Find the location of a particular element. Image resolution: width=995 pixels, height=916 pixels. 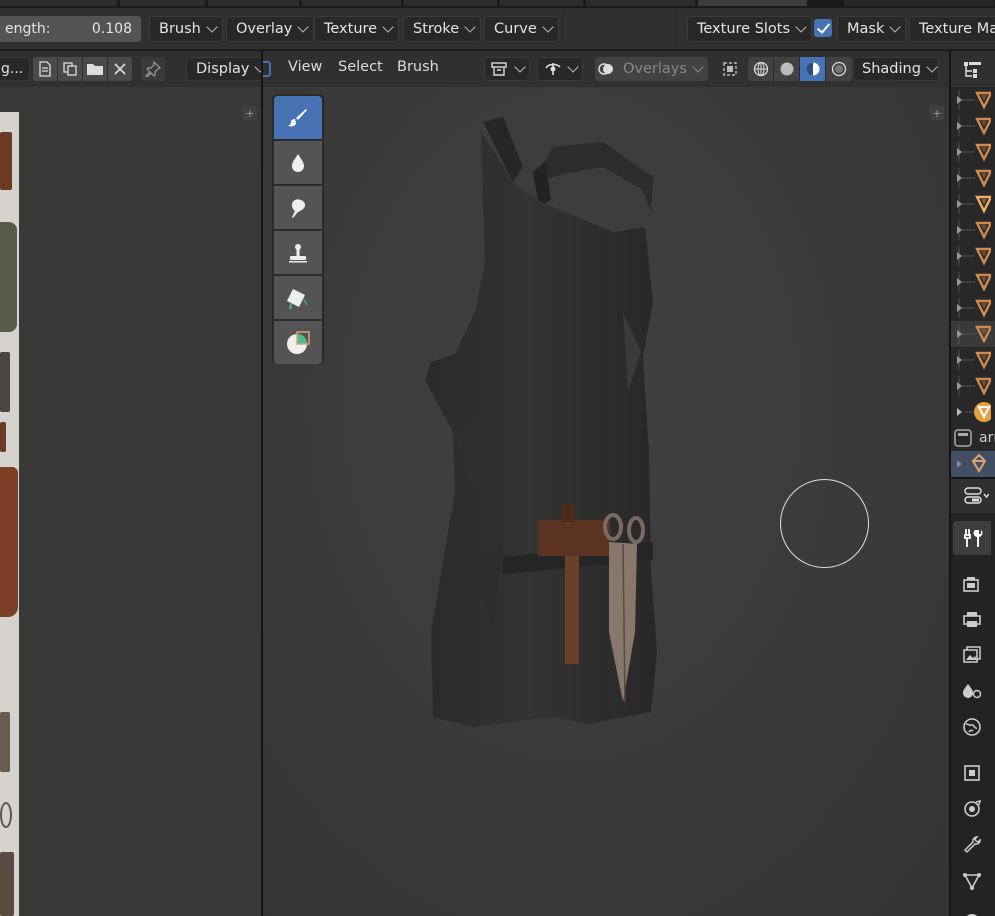

texture-slots-label: Texture Slots is located at coordinates (744, 29).